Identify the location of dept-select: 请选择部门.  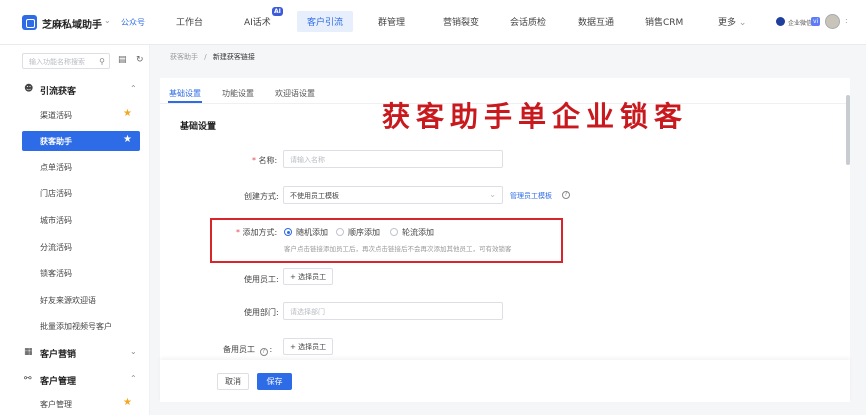
(393, 311).